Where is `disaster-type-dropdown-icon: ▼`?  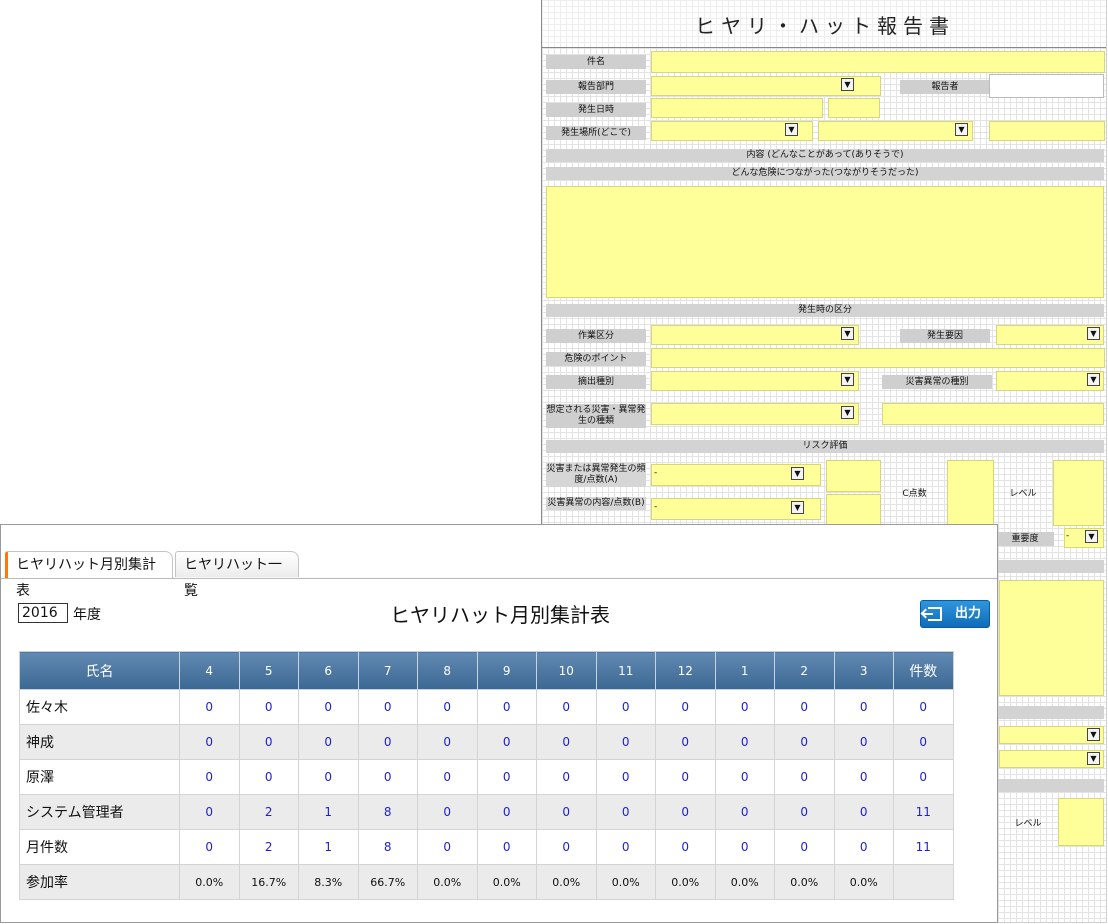 disaster-type-dropdown-icon: ▼ is located at coordinates (1093, 379).